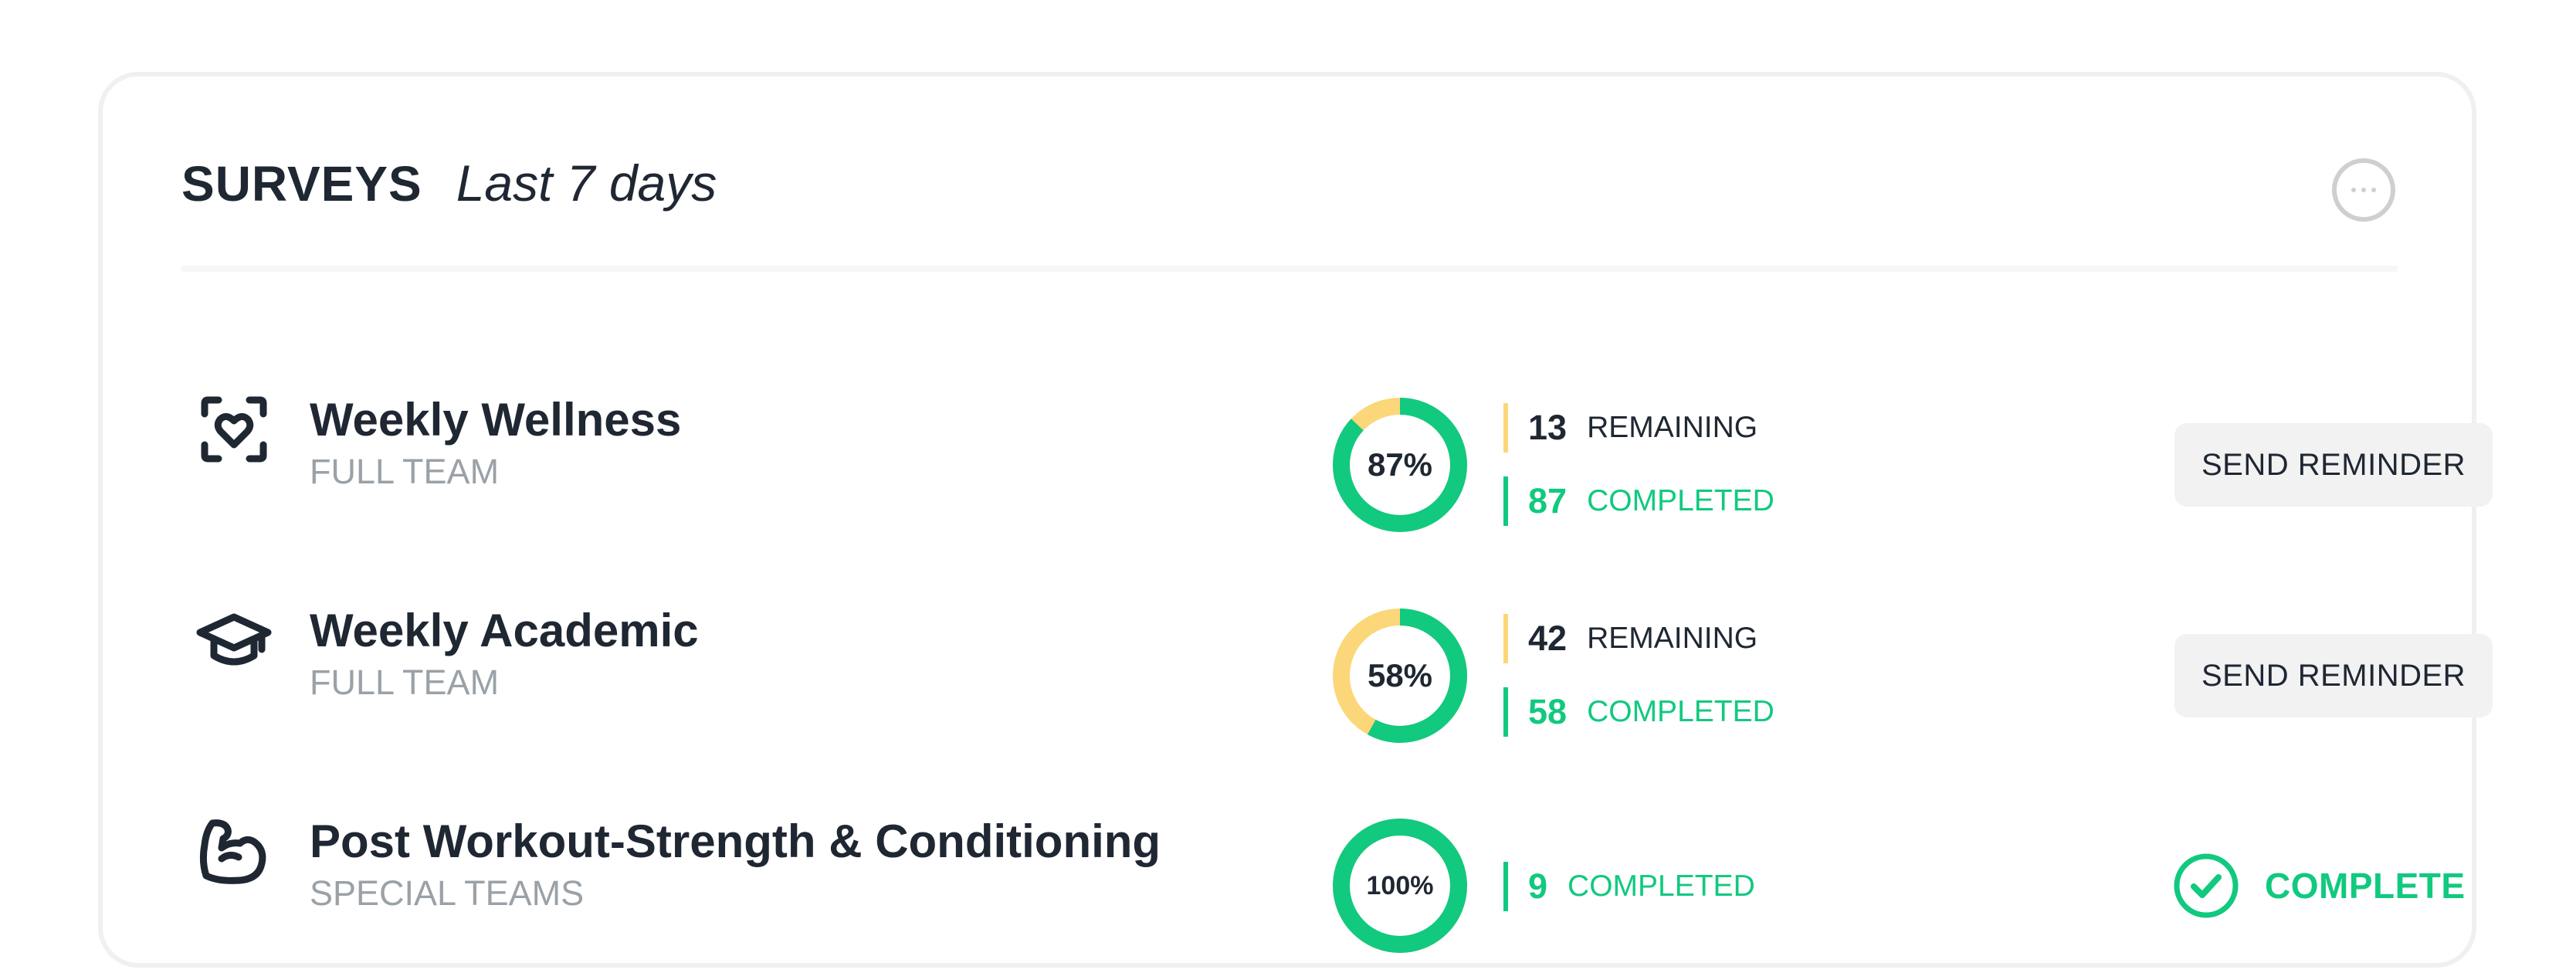  What do you see at coordinates (2206, 885) in the screenshot?
I see `check-circle-icon` at bounding box center [2206, 885].